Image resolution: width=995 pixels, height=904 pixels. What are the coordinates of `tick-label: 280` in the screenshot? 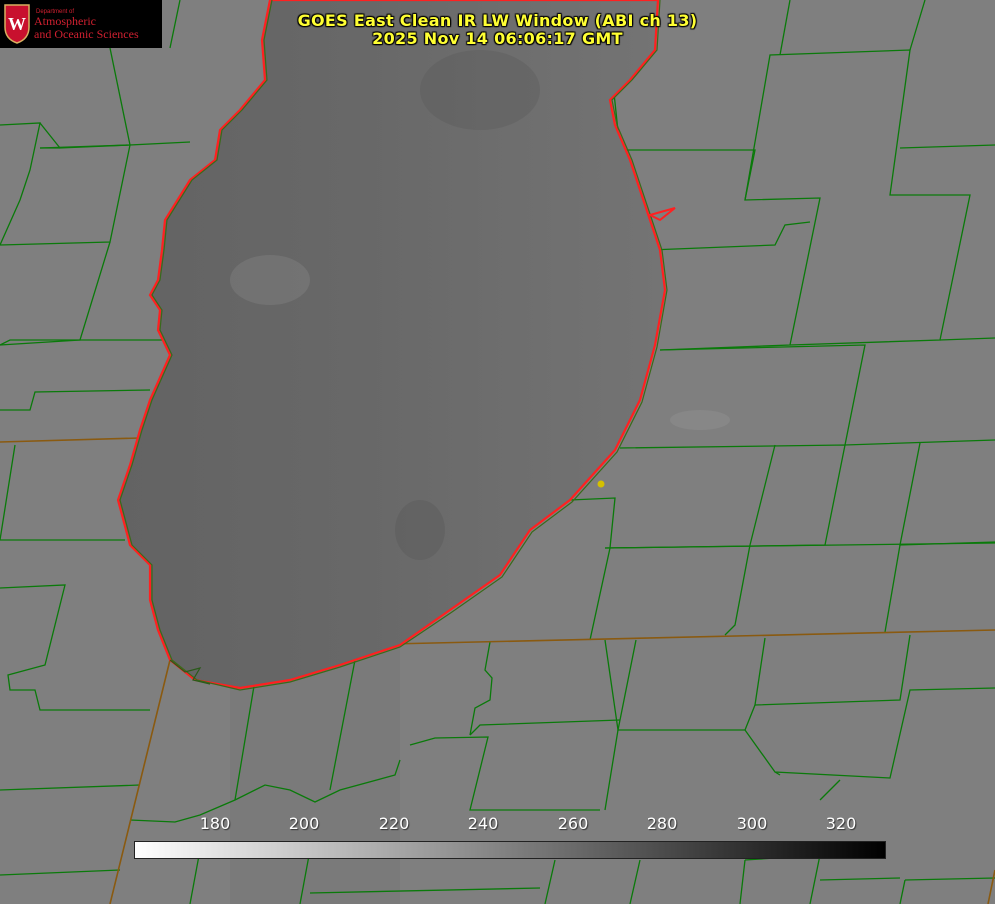 It's located at (662, 823).